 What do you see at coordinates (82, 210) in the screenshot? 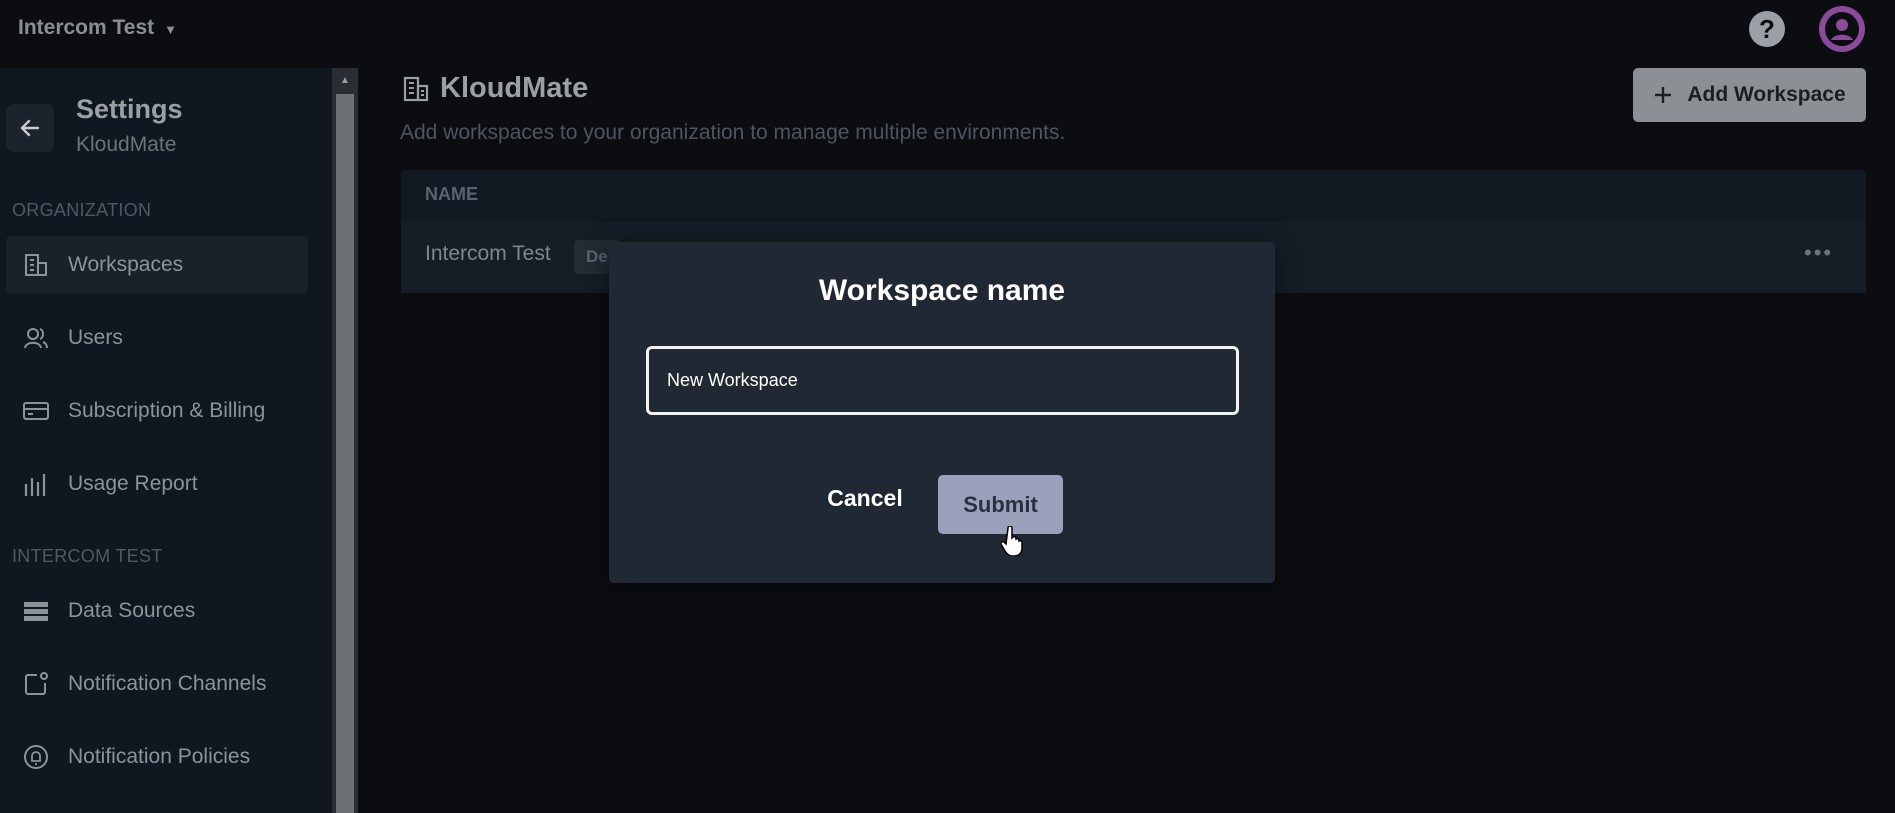
I see `section-heading-organization: ORGANIZATION` at bounding box center [82, 210].